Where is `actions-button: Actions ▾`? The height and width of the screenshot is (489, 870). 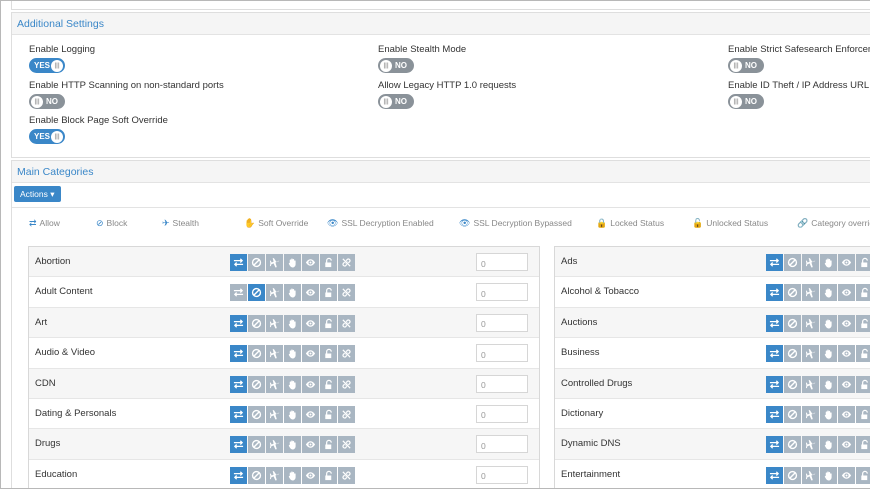
actions-button: Actions ▾ is located at coordinates (37, 194).